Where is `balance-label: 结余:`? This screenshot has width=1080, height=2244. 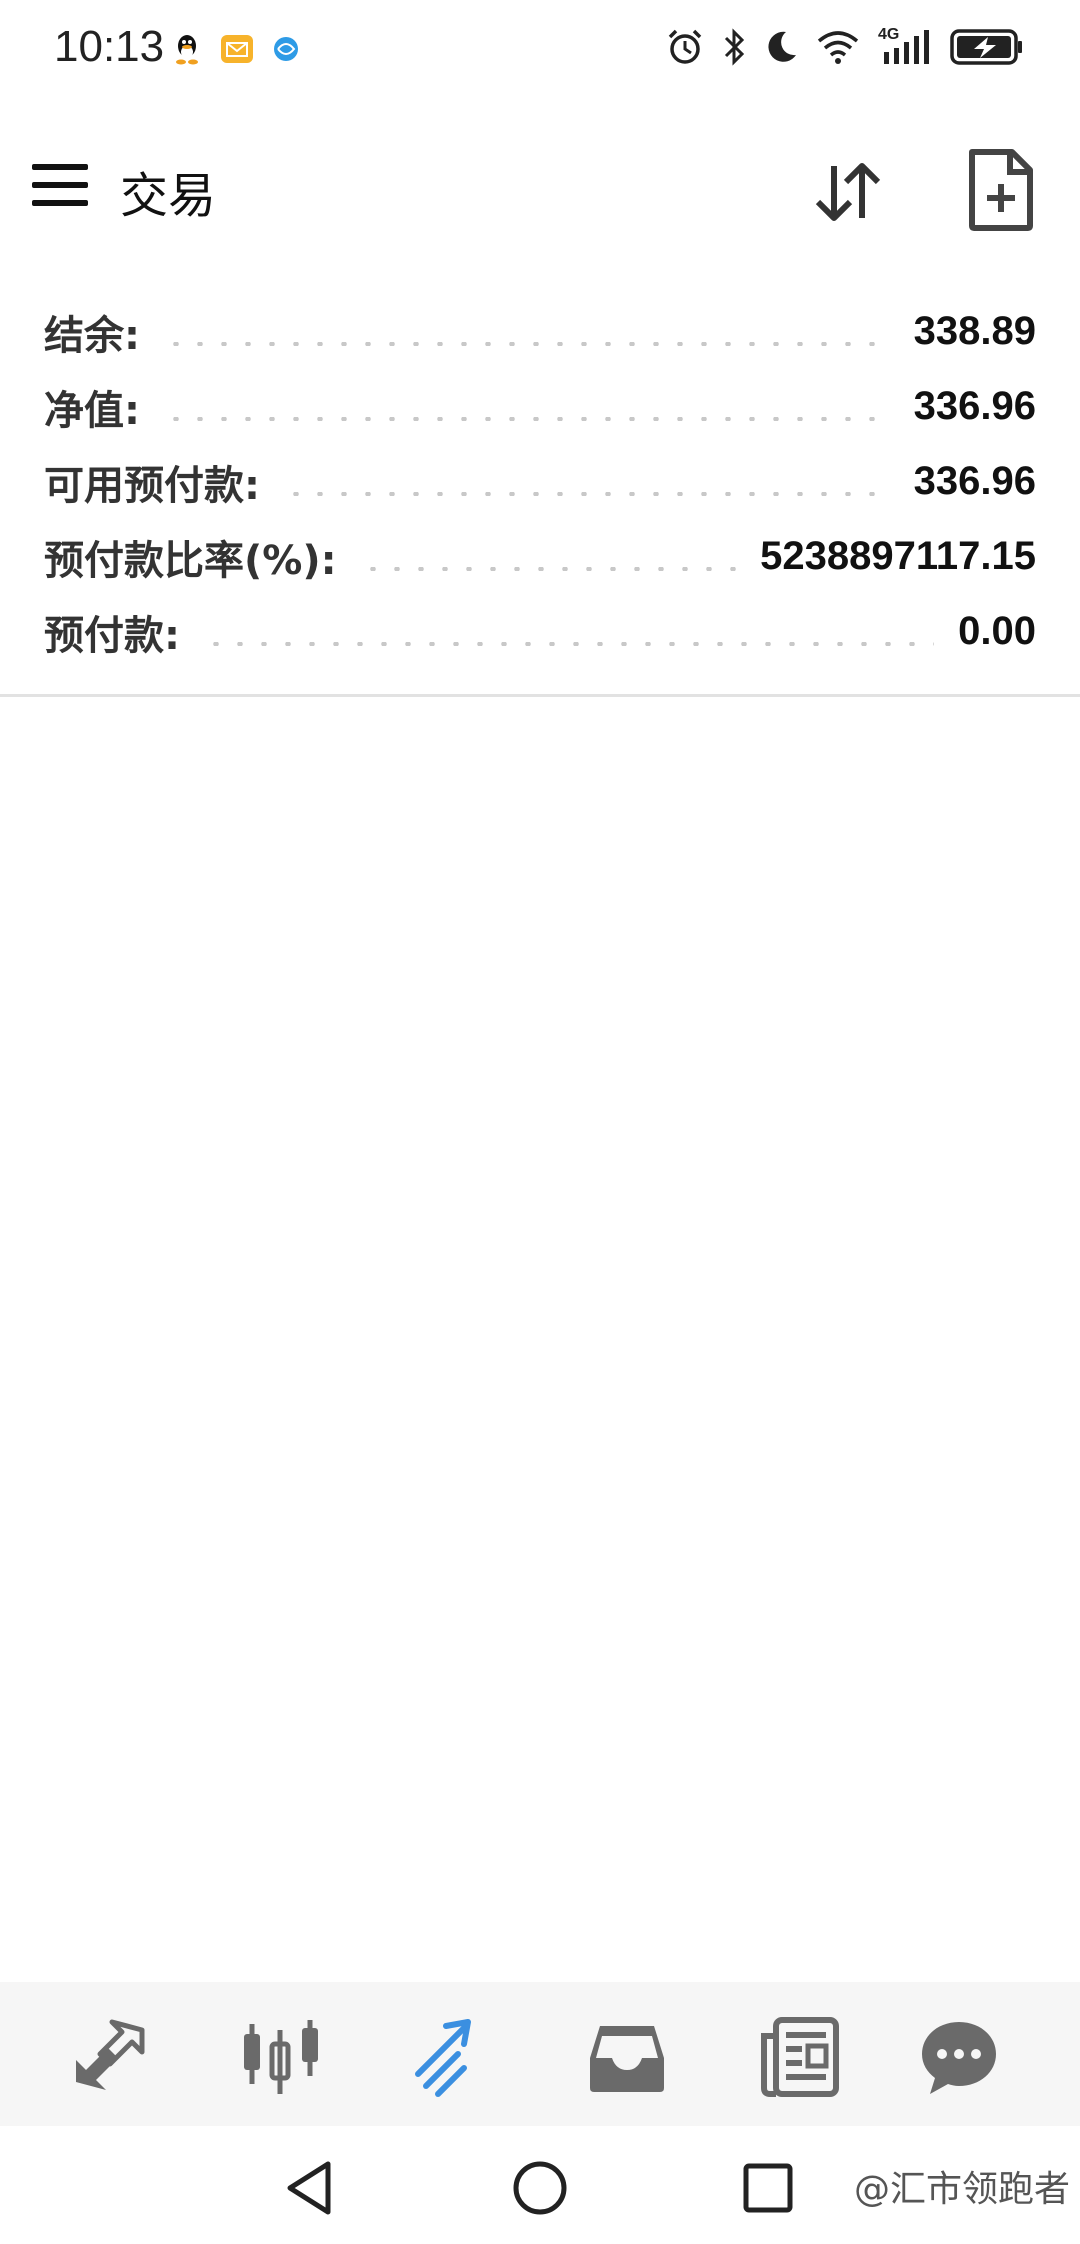
balance-label: 结余: is located at coordinates (92, 335).